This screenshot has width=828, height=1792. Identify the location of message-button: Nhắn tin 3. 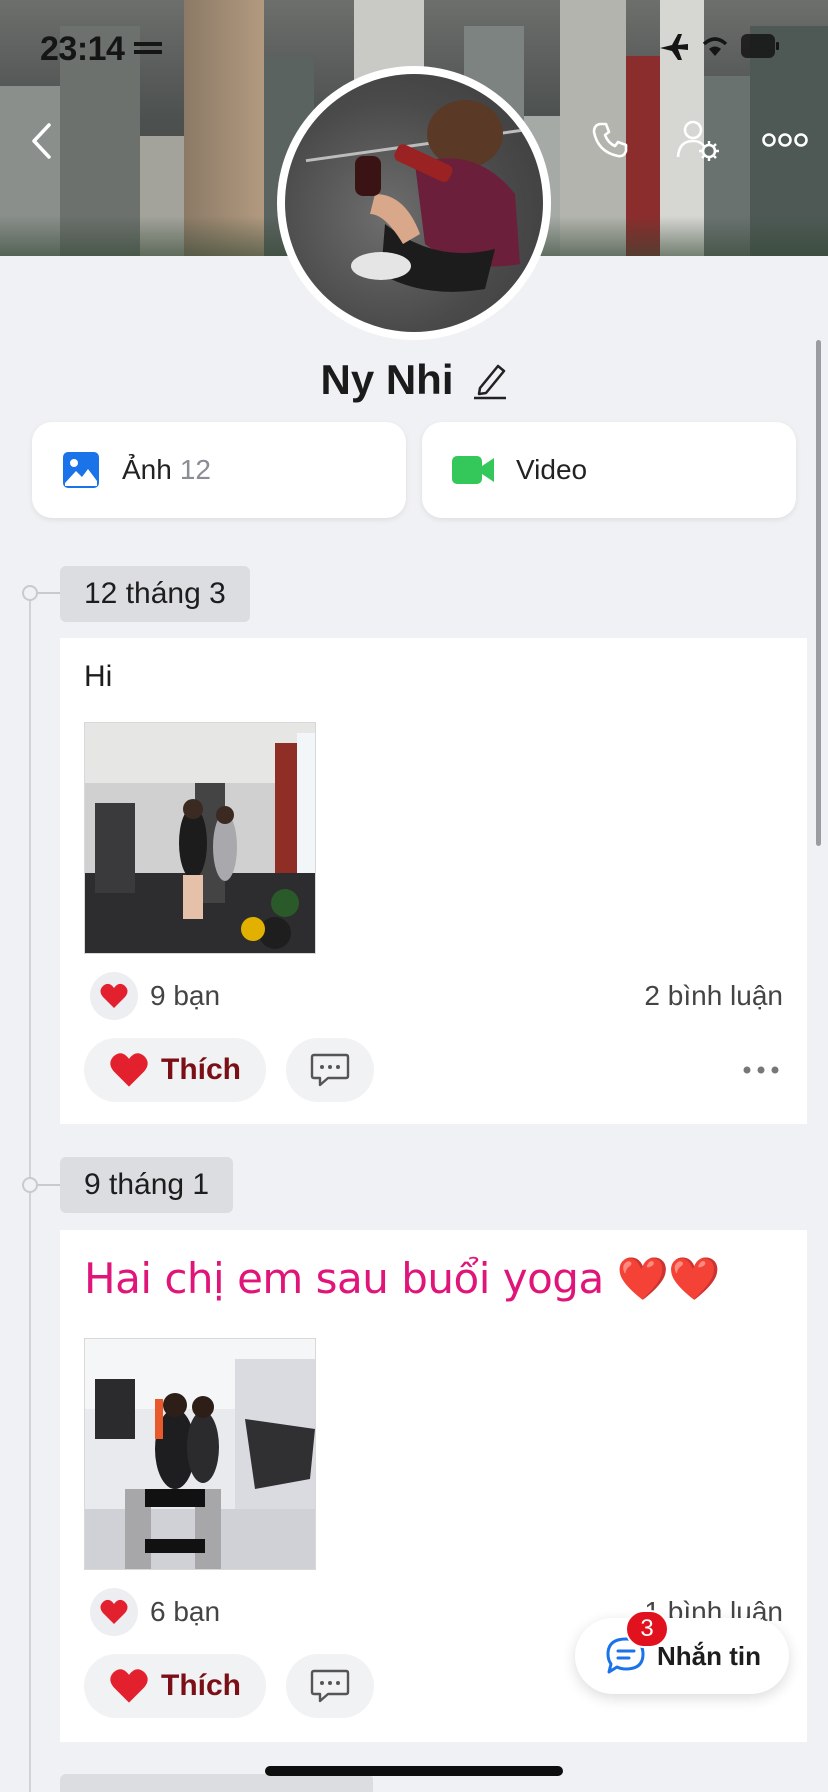
(682, 1652).